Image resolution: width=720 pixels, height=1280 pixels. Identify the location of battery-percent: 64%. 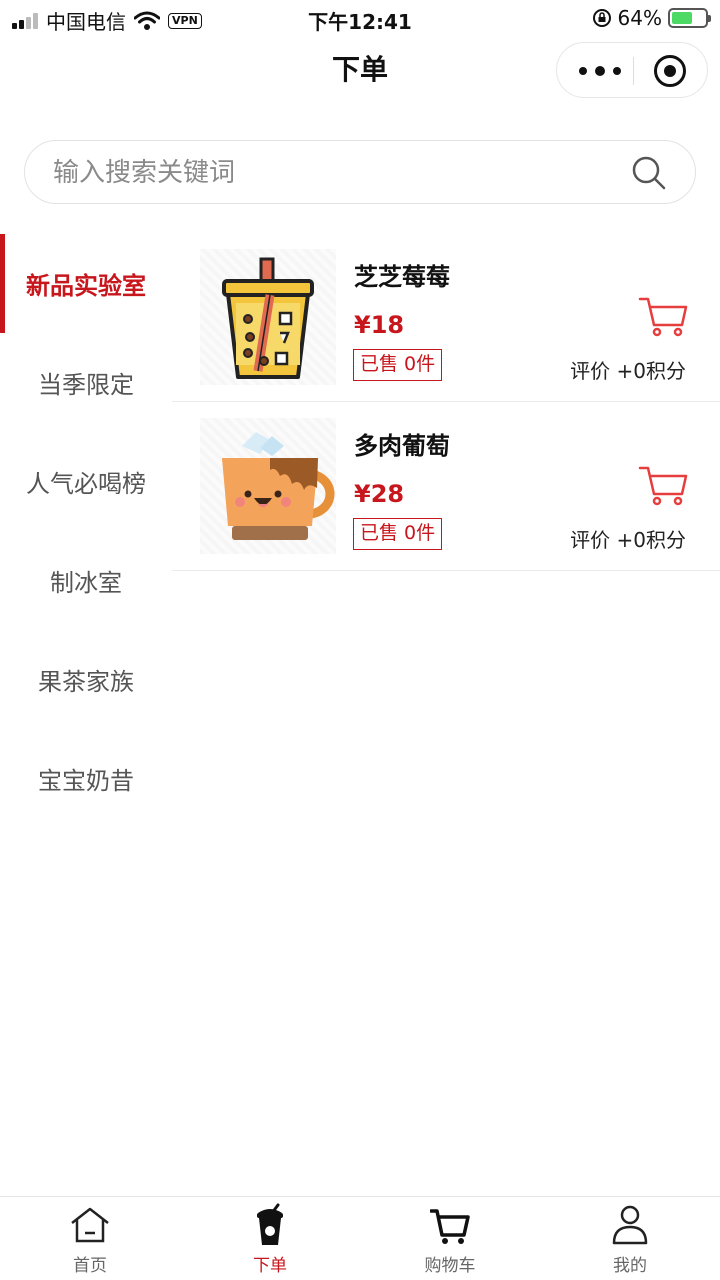
(639, 18).